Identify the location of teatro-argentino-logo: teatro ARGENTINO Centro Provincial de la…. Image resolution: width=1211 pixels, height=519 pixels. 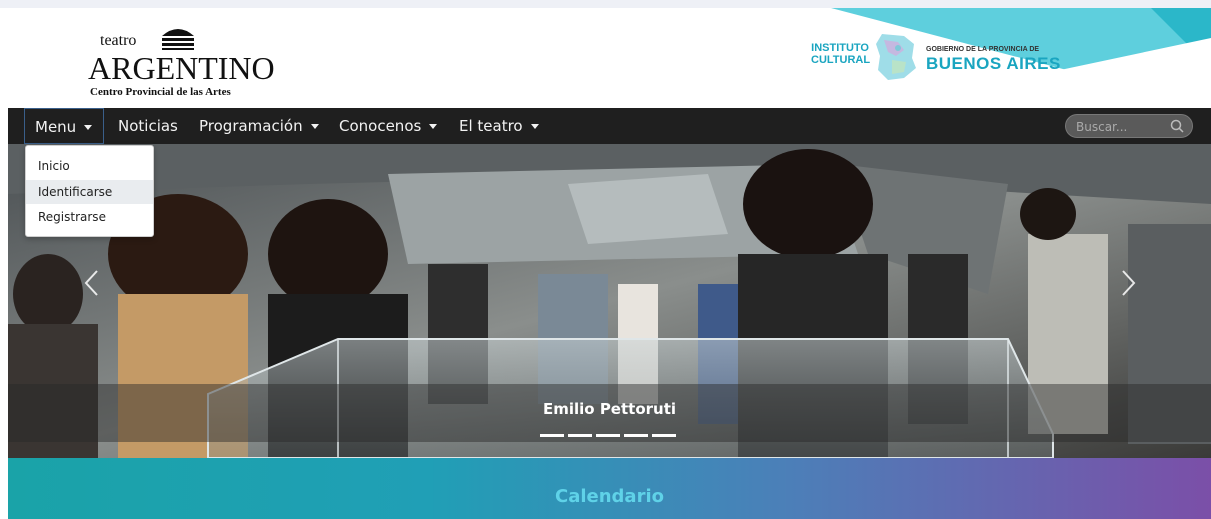
(181, 61).